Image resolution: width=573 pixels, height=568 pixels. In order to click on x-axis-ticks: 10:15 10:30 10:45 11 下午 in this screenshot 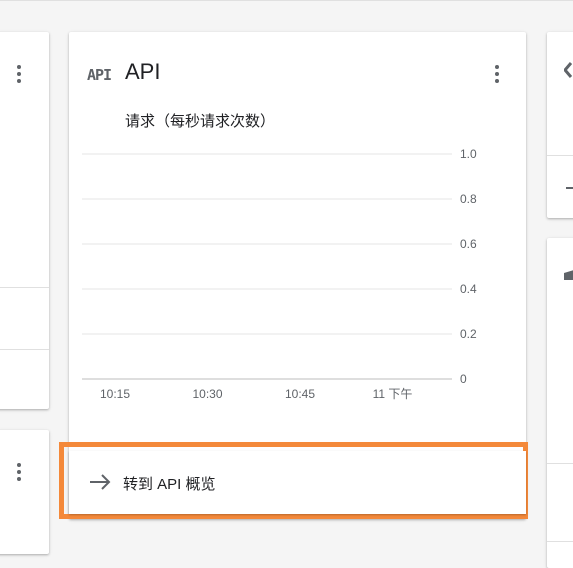, I will do `click(256, 394)`.